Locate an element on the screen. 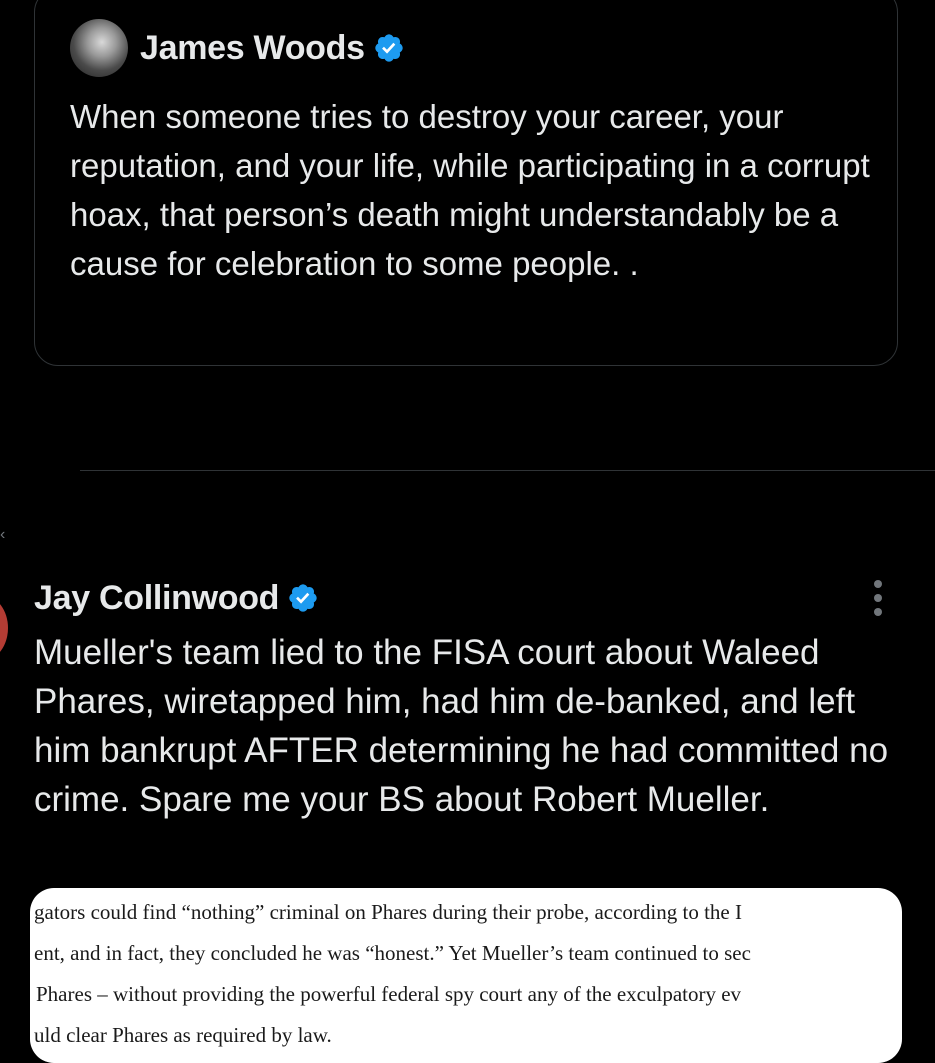  image-text-line: uld clear Phares as required by law. is located at coordinates (183, 1035).